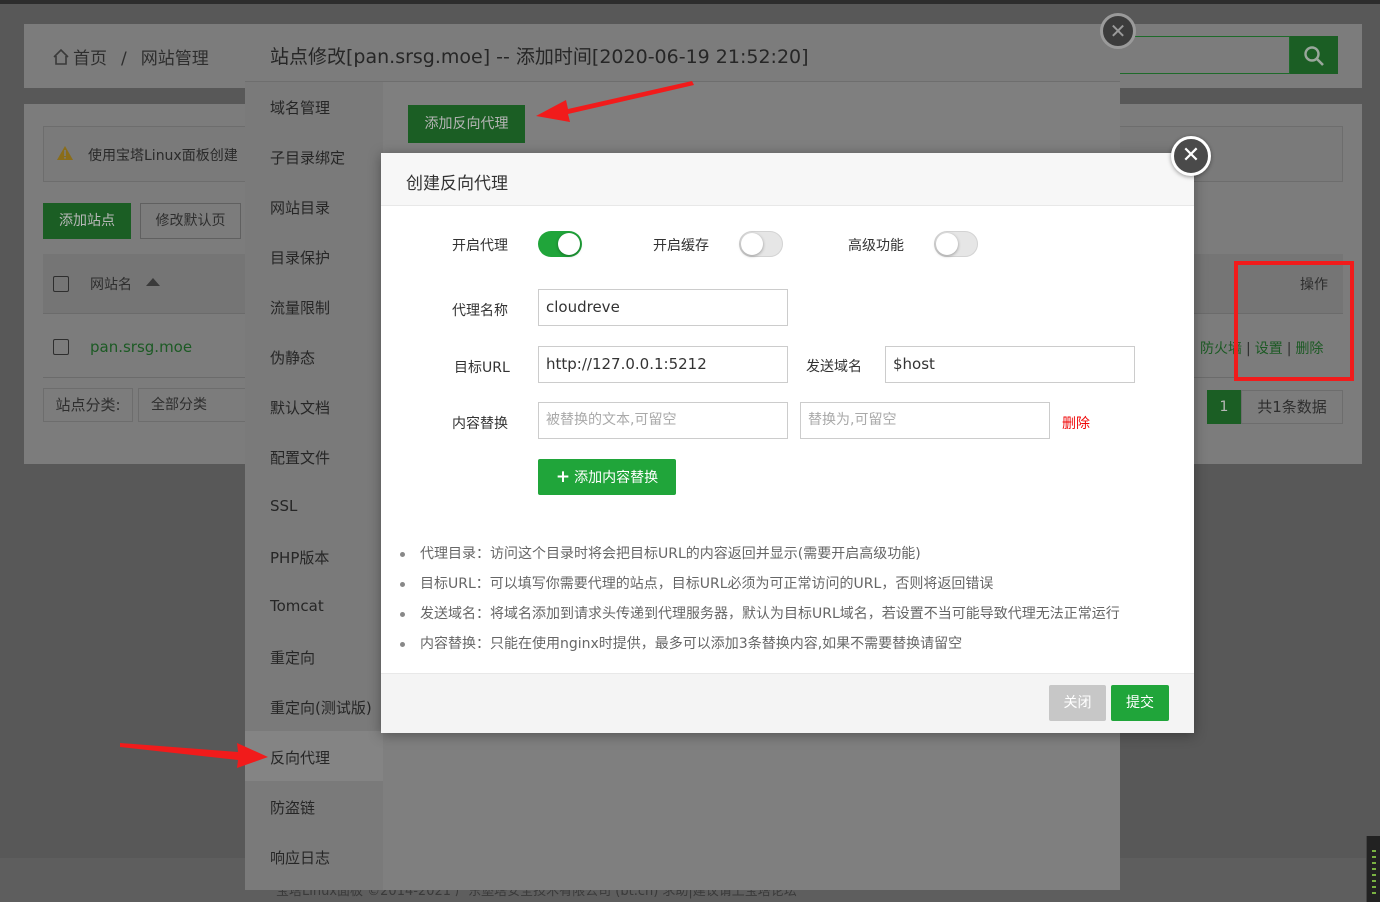  What do you see at coordinates (88, 405) in the screenshot?
I see `category-label: 站点分类:` at bounding box center [88, 405].